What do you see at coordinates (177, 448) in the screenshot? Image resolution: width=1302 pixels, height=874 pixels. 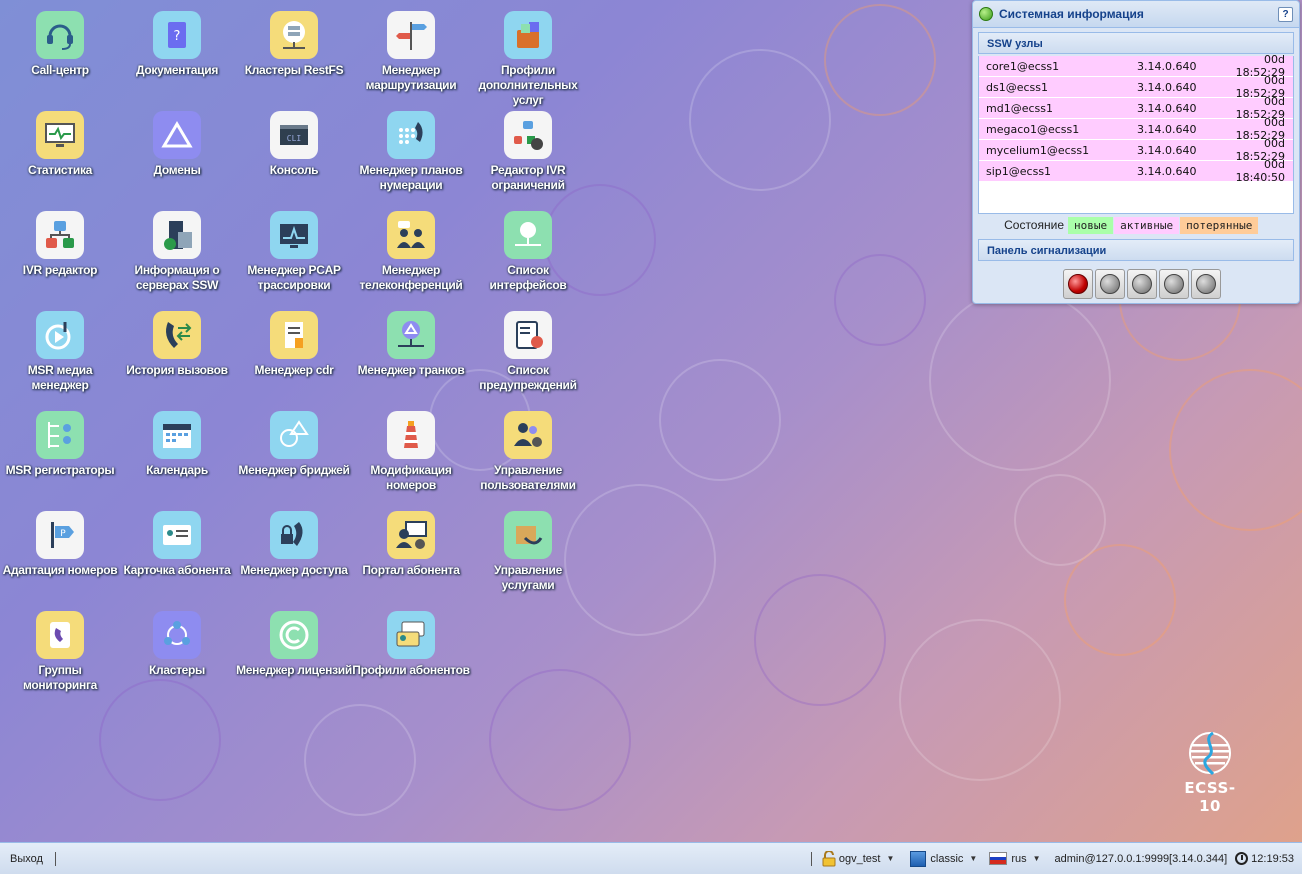 I see `app-calendar: Календарь` at bounding box center [177, 448].